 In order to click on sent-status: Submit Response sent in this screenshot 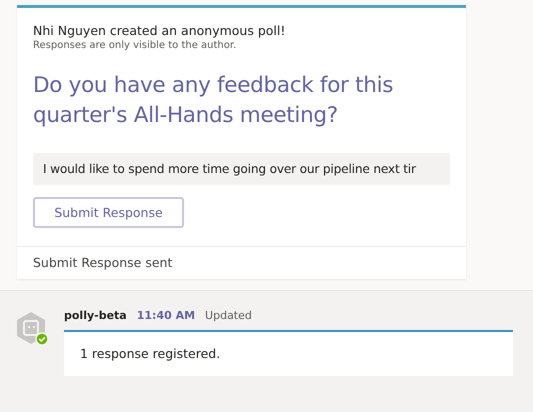, I will do `click(102, 262)`.